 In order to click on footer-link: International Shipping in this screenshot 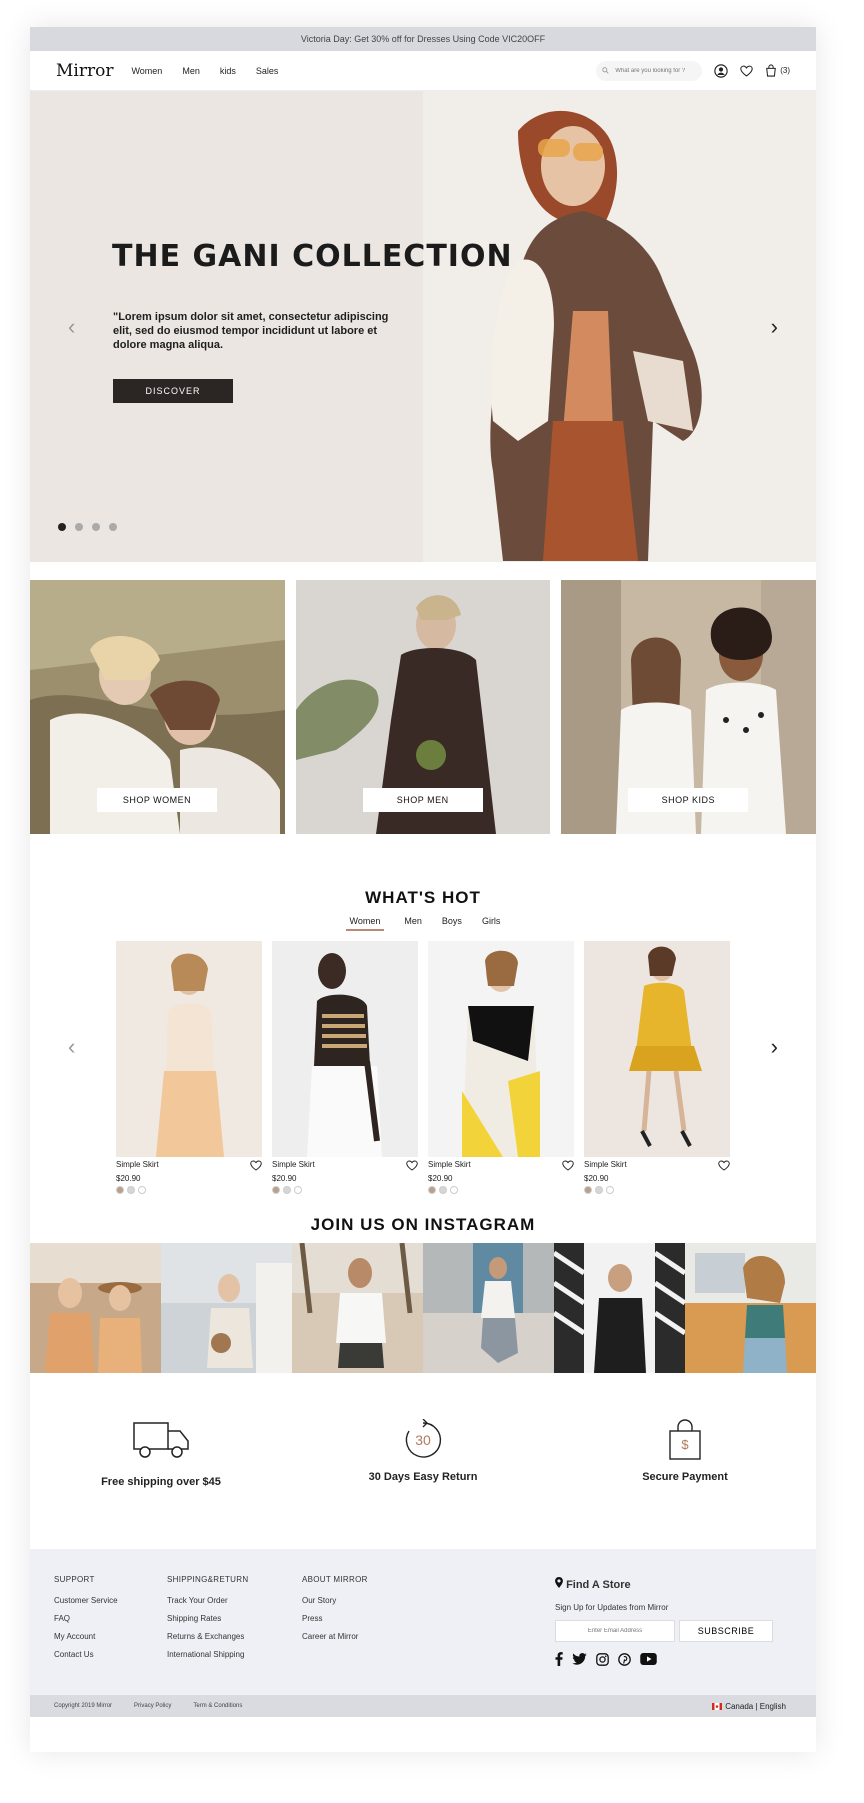, I will do `click(234, 1654)`.